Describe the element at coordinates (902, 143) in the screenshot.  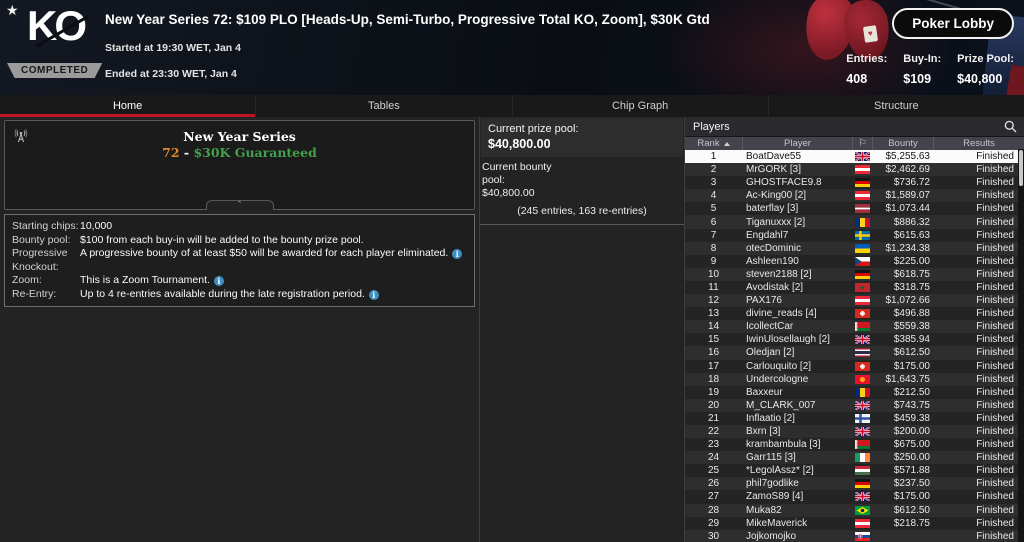
I see `column-bounty: Bounty` at that location.